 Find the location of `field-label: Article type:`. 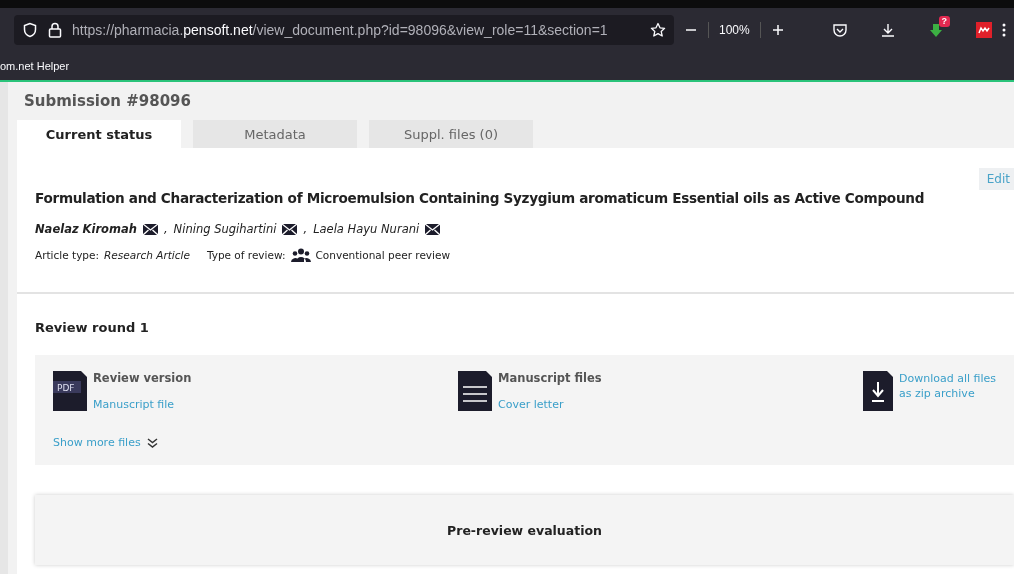

field-label: Article type: is located at coordinates (67, 255).